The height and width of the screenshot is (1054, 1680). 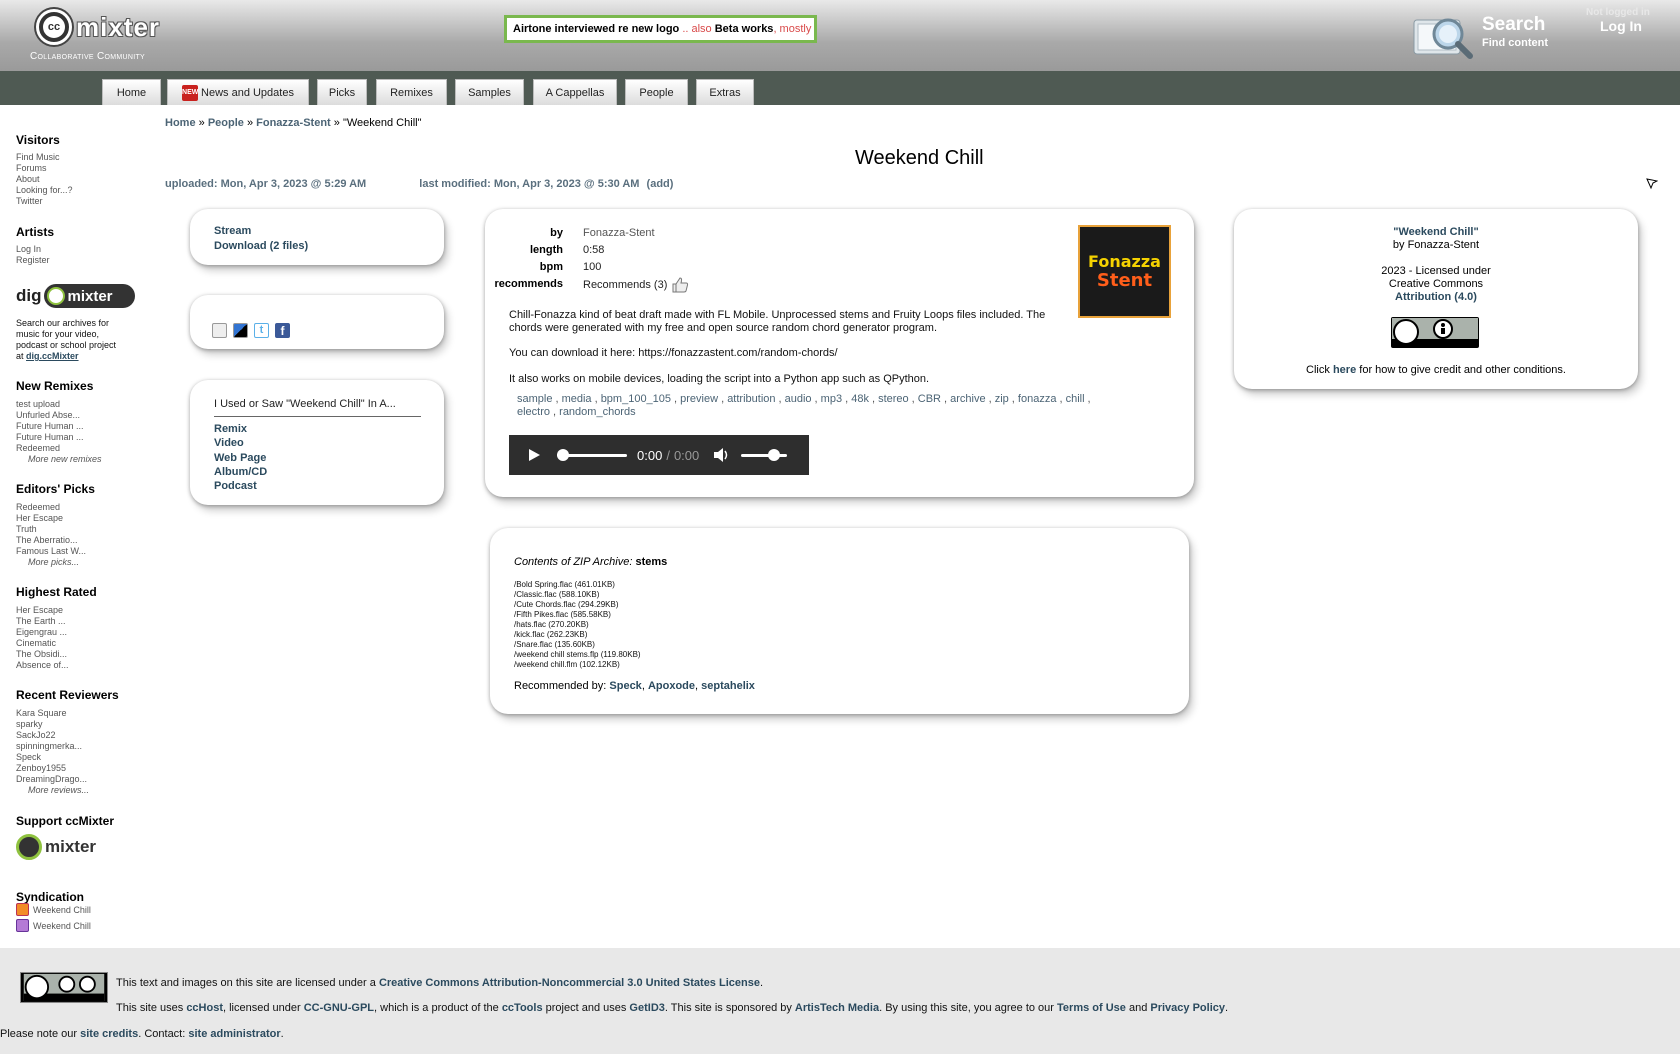 I want to click on rss-feed-link: Weekend Chill, so click(x=53, y=909).